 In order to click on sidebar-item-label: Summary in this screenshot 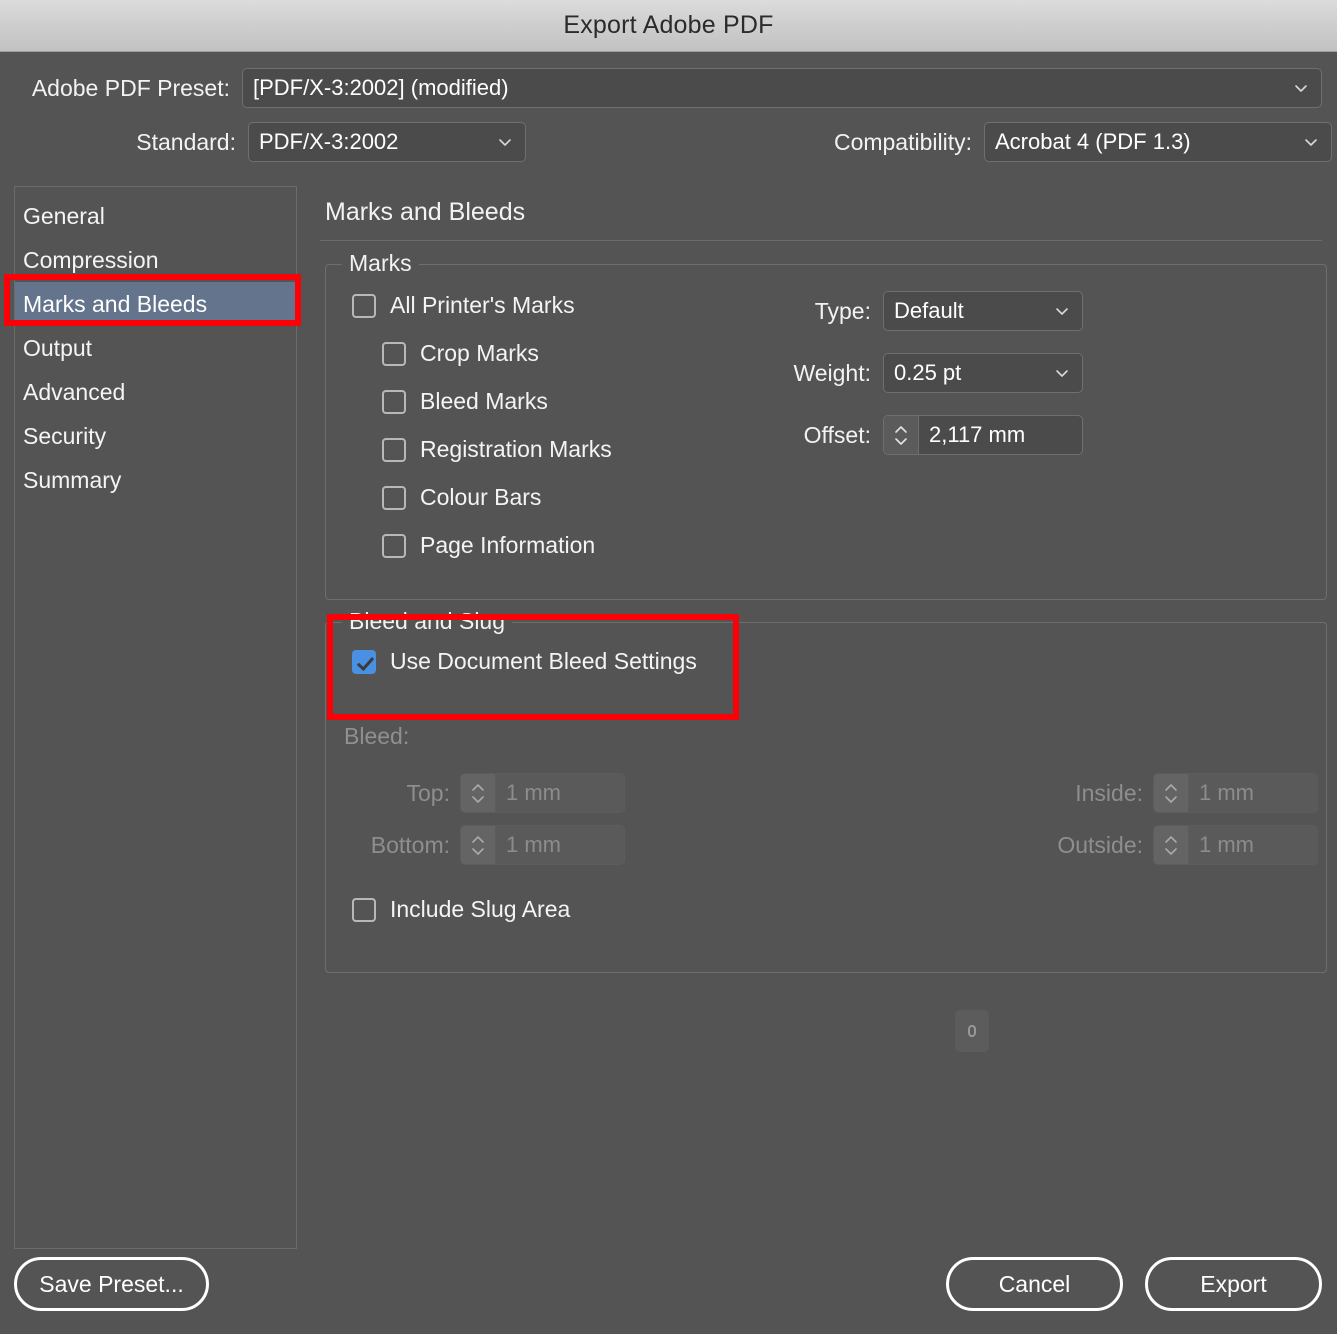, I will do `click(72, 479)`.